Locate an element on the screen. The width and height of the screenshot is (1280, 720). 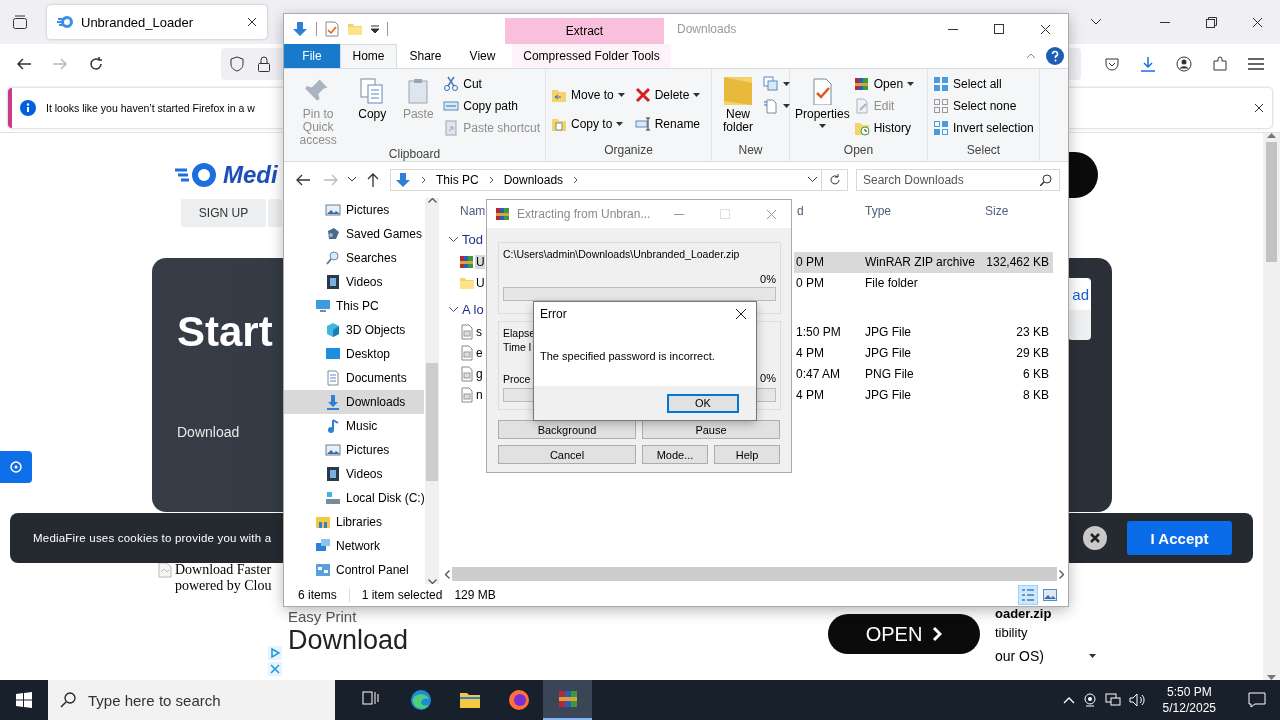
group-header: Tod is located at coordinates (472, 240).